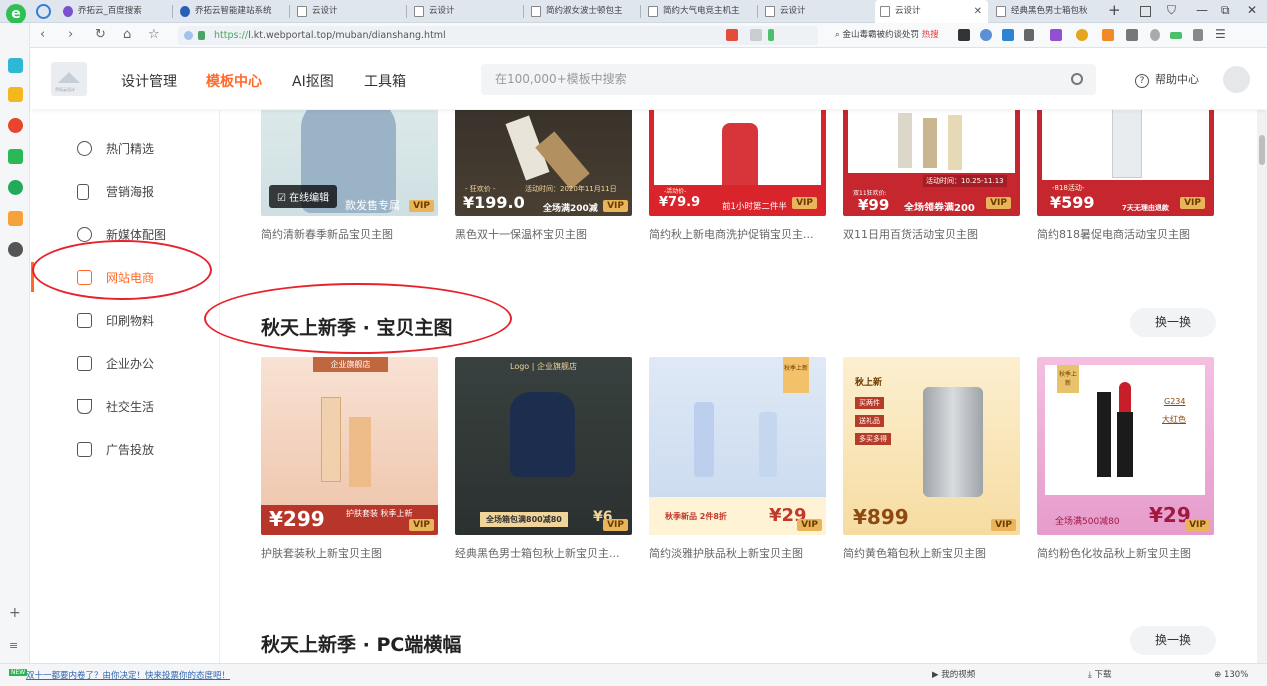 The width and height of the screenshot is (1267, 686). What do you see at coordinates (15, 613) in the screenshot?
I see `add-icon: +` at bounding box center [15, 613].